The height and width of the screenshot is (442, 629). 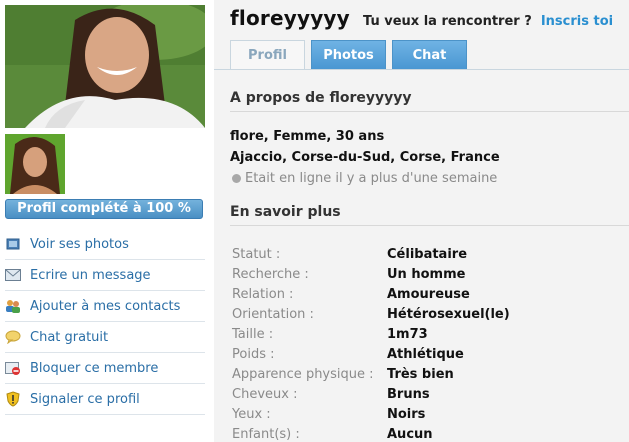 What do you see at coordinates (105, 66) in the screenshot?
I see `main-profile-photo` at bounding box center [105, 66].